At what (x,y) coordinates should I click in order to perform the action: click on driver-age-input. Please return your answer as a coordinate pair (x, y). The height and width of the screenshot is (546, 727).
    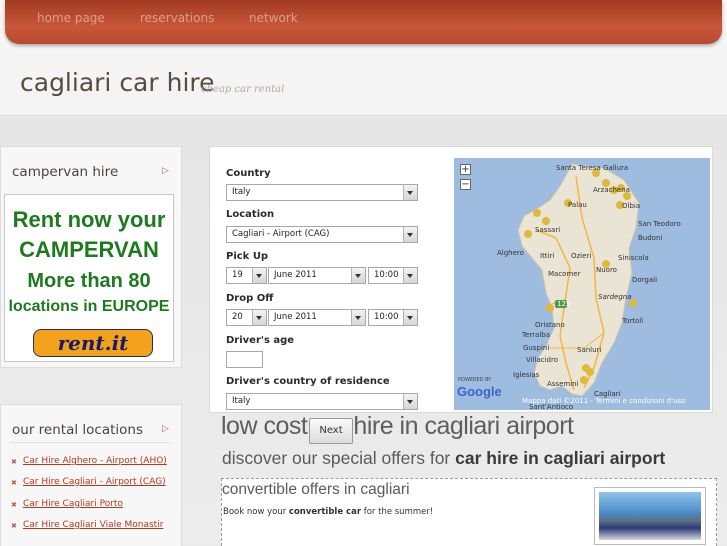
    Looking at the image, I should click on (244, 359).